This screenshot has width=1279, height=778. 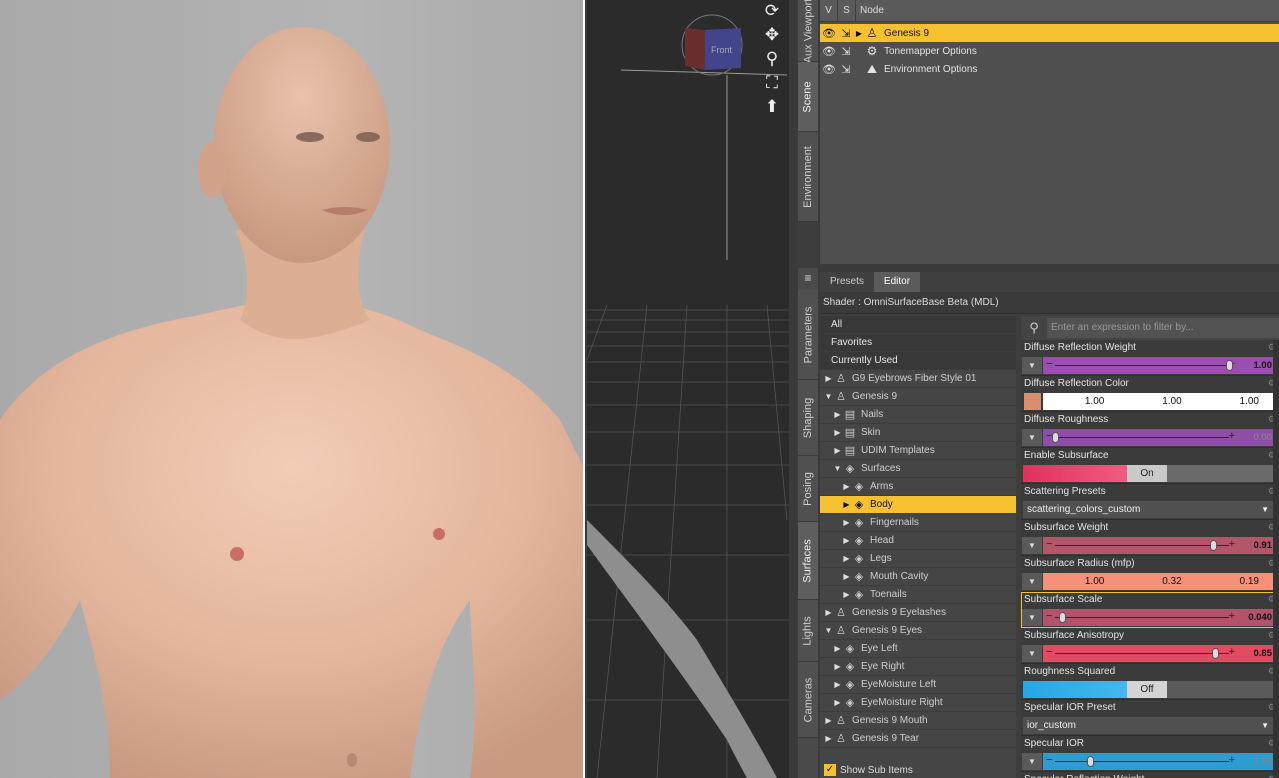 I want to click on slider-value: 1.50, so click(x=1263, y=761).